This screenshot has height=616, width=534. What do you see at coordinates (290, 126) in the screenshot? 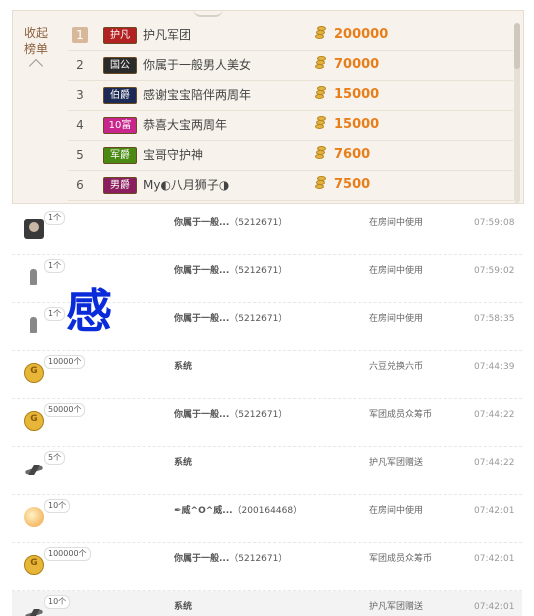
I see `ranking-row: 4 10富 恭喜大宝两周年 15000` at bounding box center [290, 126].